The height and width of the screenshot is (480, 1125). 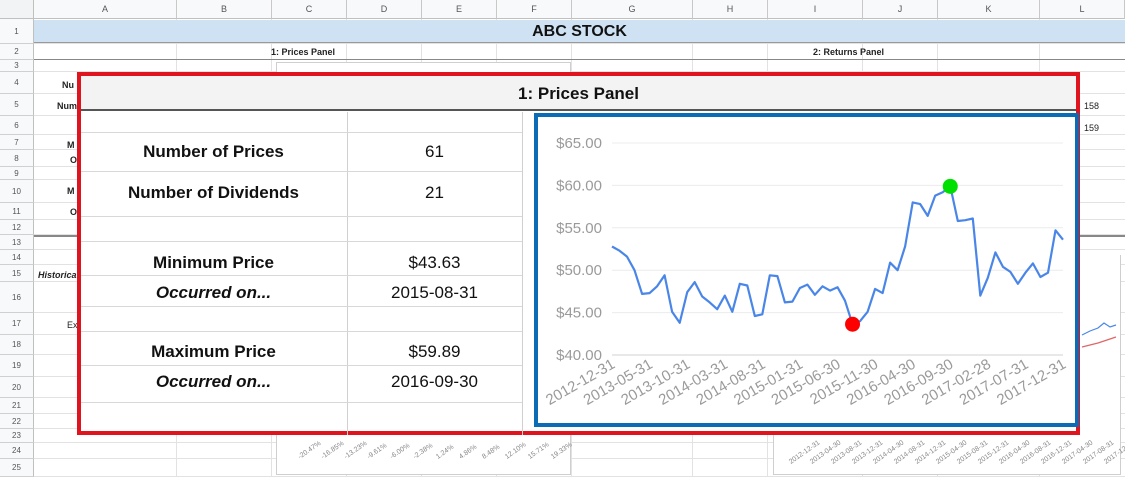 What do you see at coordinates (213, 152) in the screenshot?
I see `stat-label: Number of Prices` at bounding box center [213, 152].